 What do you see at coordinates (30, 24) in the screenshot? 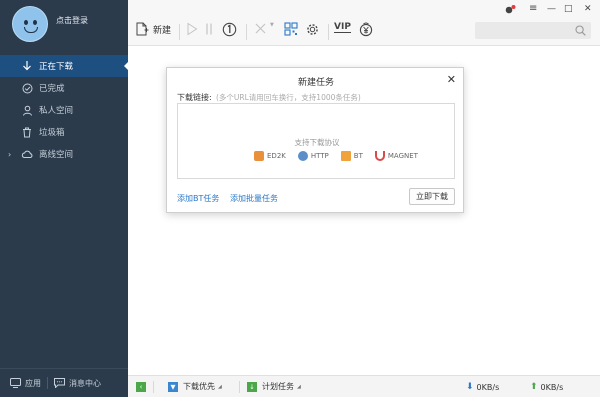
I see `avatar` at bounding box center [30, 24].